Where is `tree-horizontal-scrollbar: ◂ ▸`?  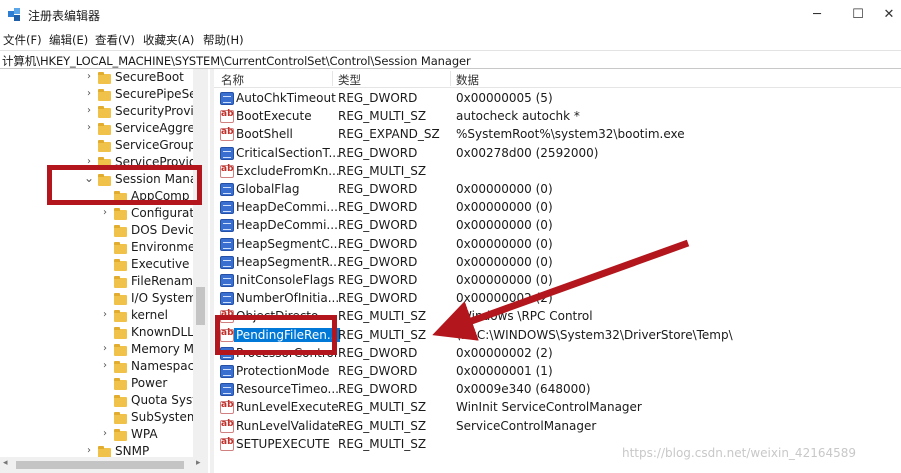
tree-horizontal-scrollbar: ◂ ▸ is located at coordinates (104, 465).